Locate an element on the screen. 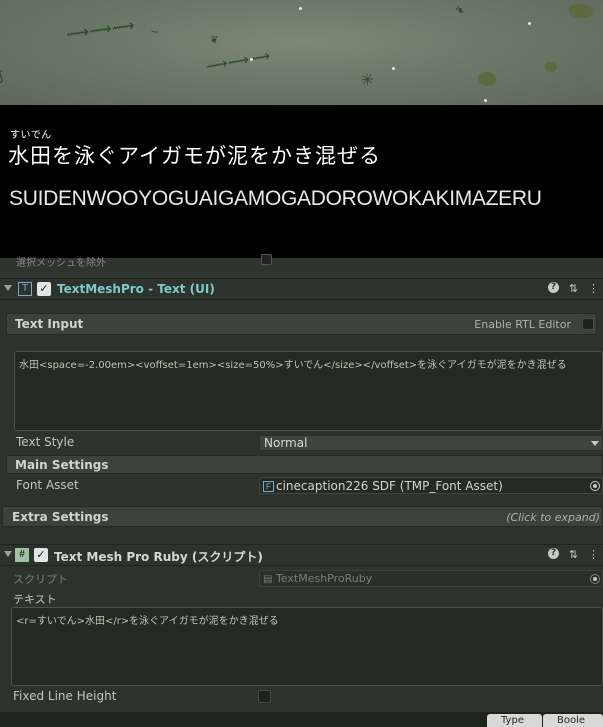  text-component-icon: T is located at coordinates (25, 289).